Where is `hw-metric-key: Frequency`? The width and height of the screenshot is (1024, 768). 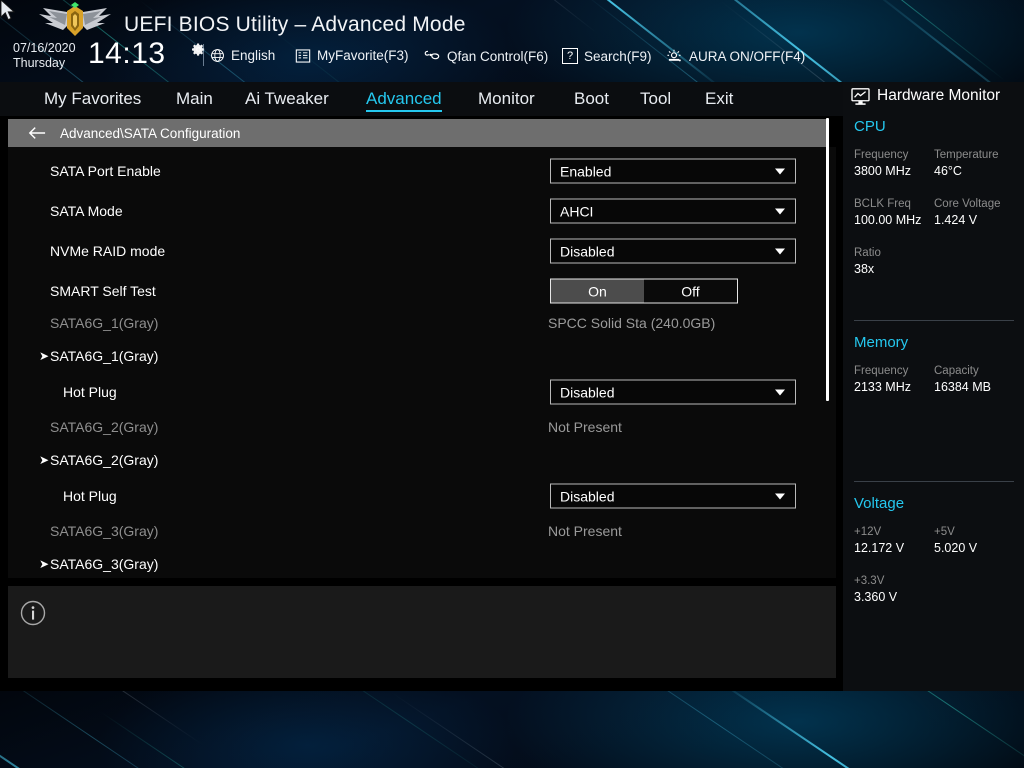
hw-metric-key: Frequency is located at coordinates (881, 371).